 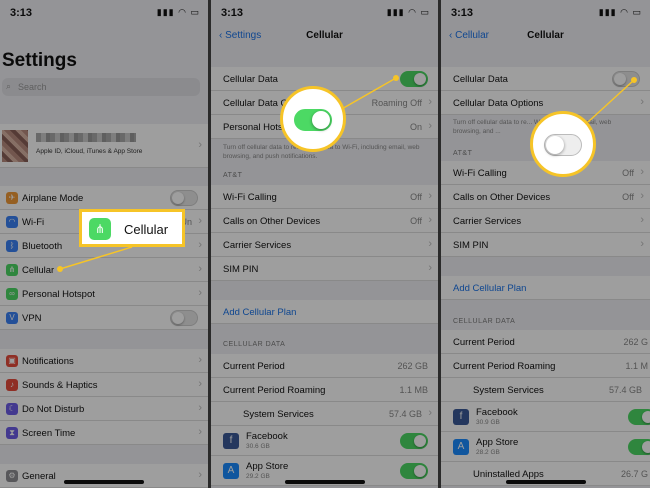 I want to click on toggle-off-magnifier, so click(x=563, y=144).